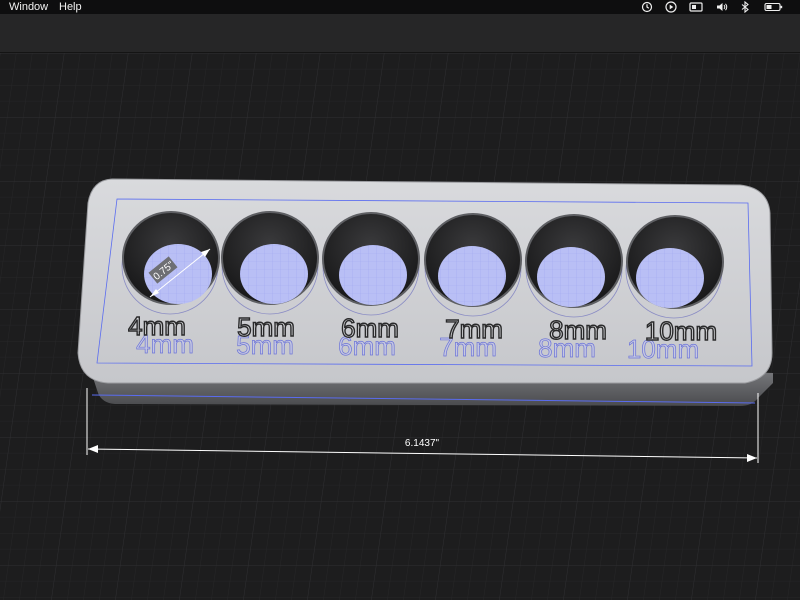 The height and width of the screenshot is (600, 800). What do you see at coordinates (400, 7) in the screenshot?
I see `menu-bar: Window Help` at bounding box center [400, 7].